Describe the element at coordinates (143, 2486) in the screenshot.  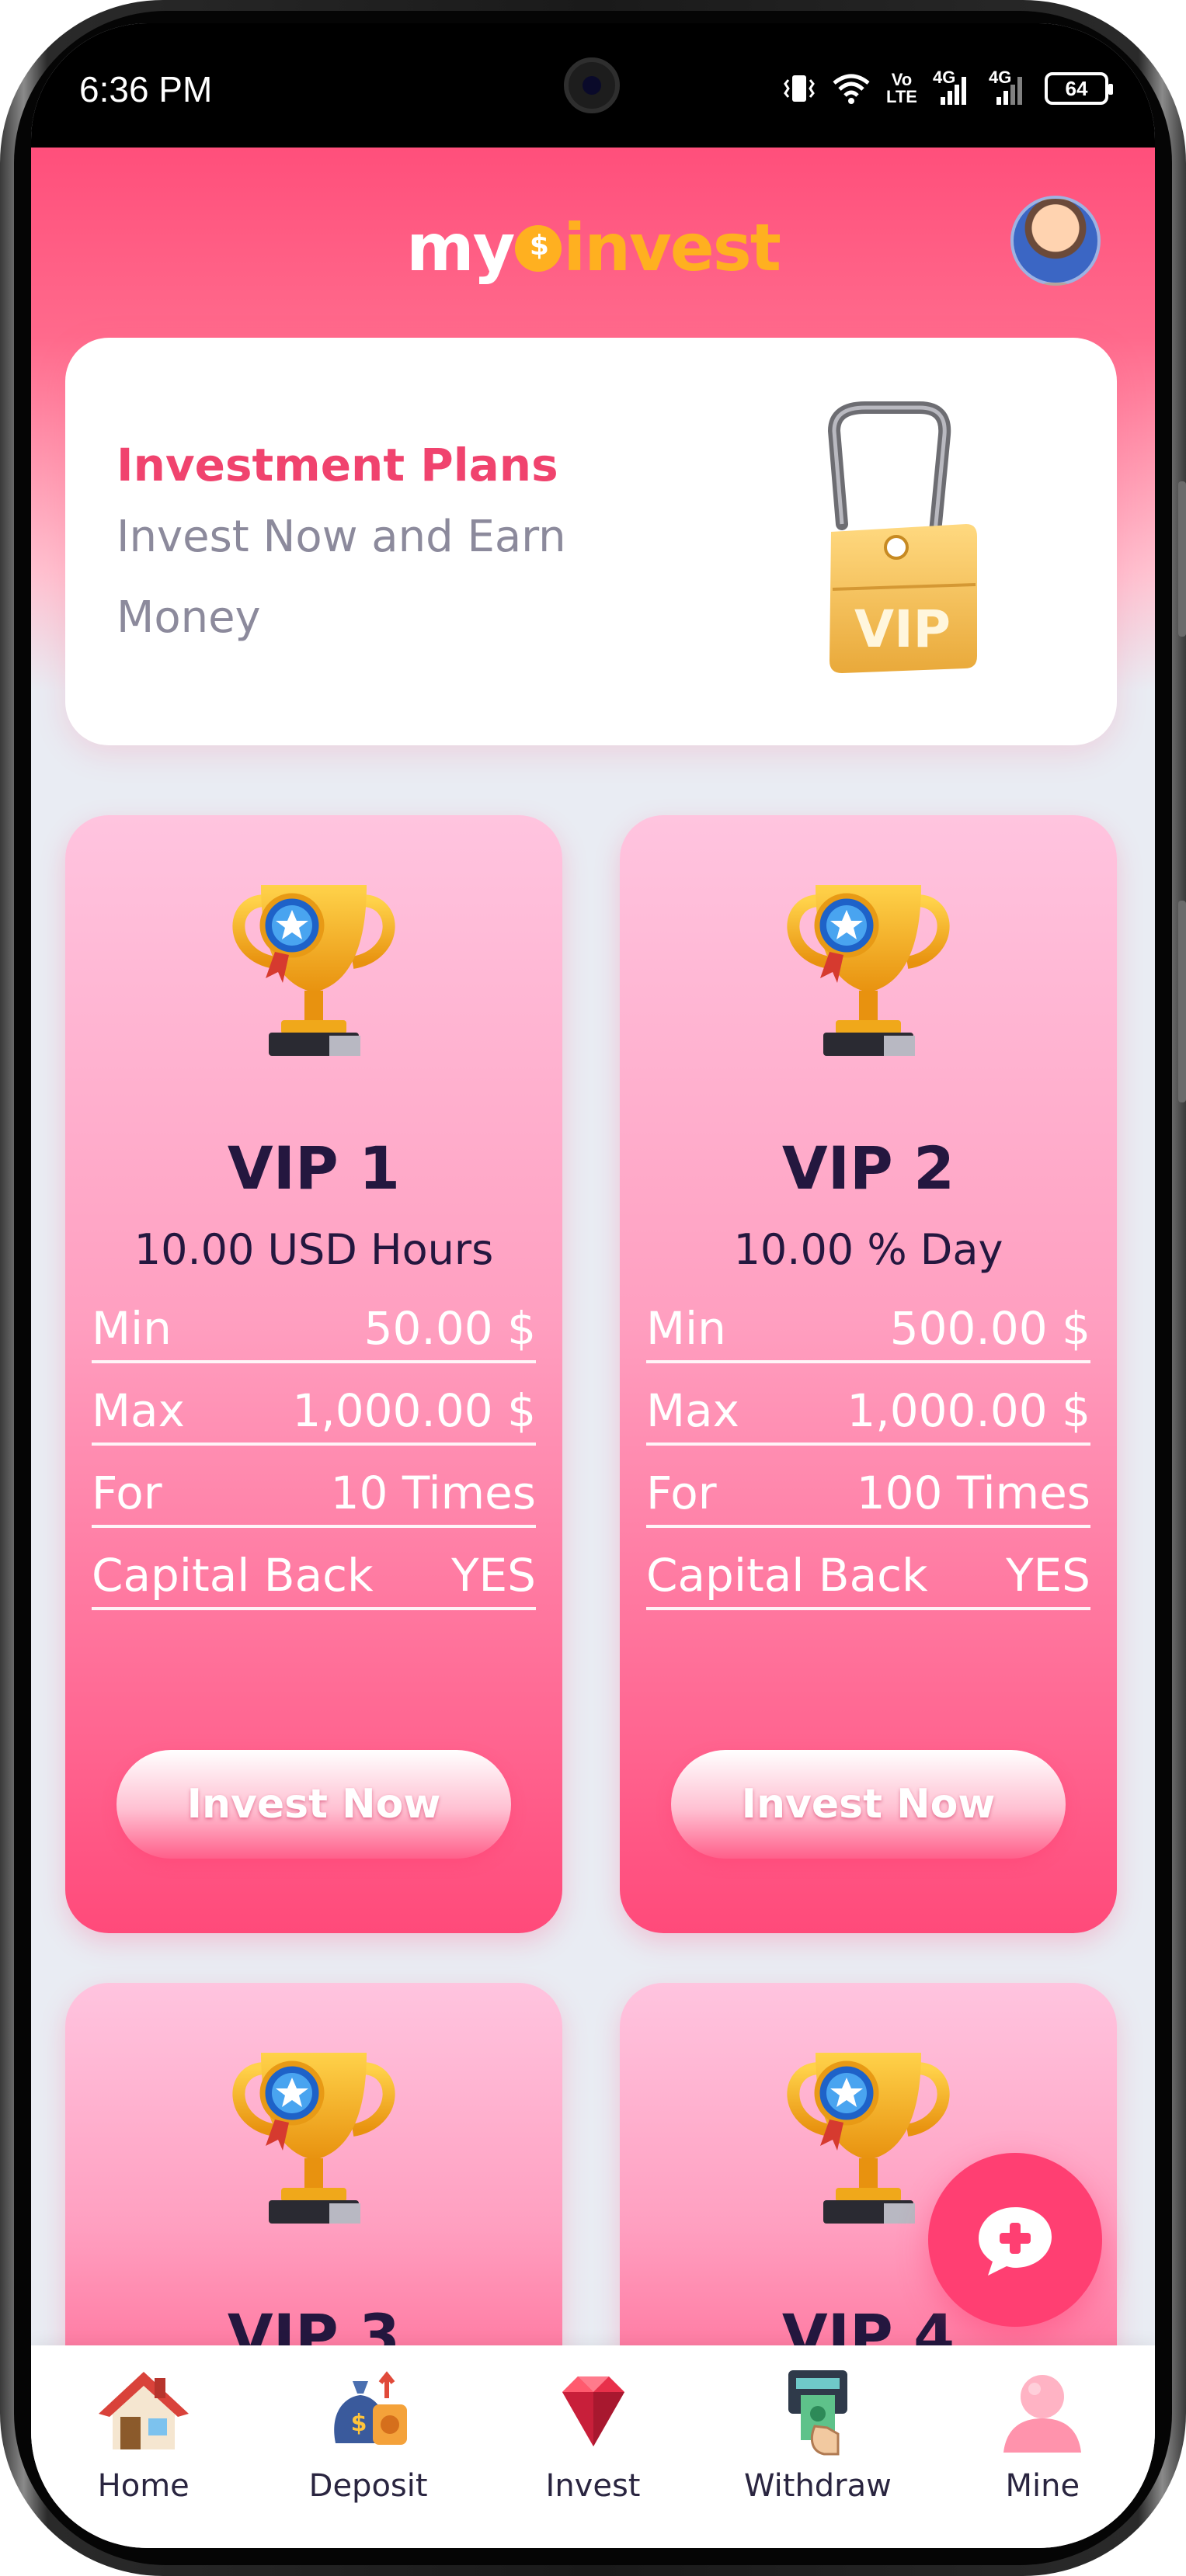
I see `nav-label: Home` at that location.